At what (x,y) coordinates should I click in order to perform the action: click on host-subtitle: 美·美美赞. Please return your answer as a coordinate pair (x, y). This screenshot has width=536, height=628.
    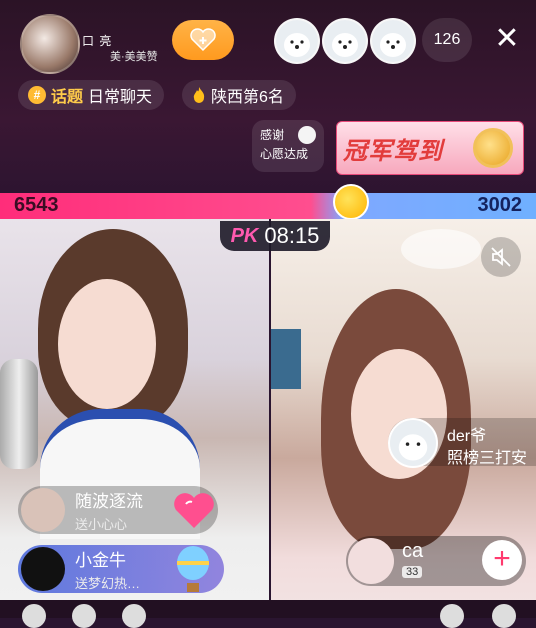
    Looking at the image, I should click on (134, 57).